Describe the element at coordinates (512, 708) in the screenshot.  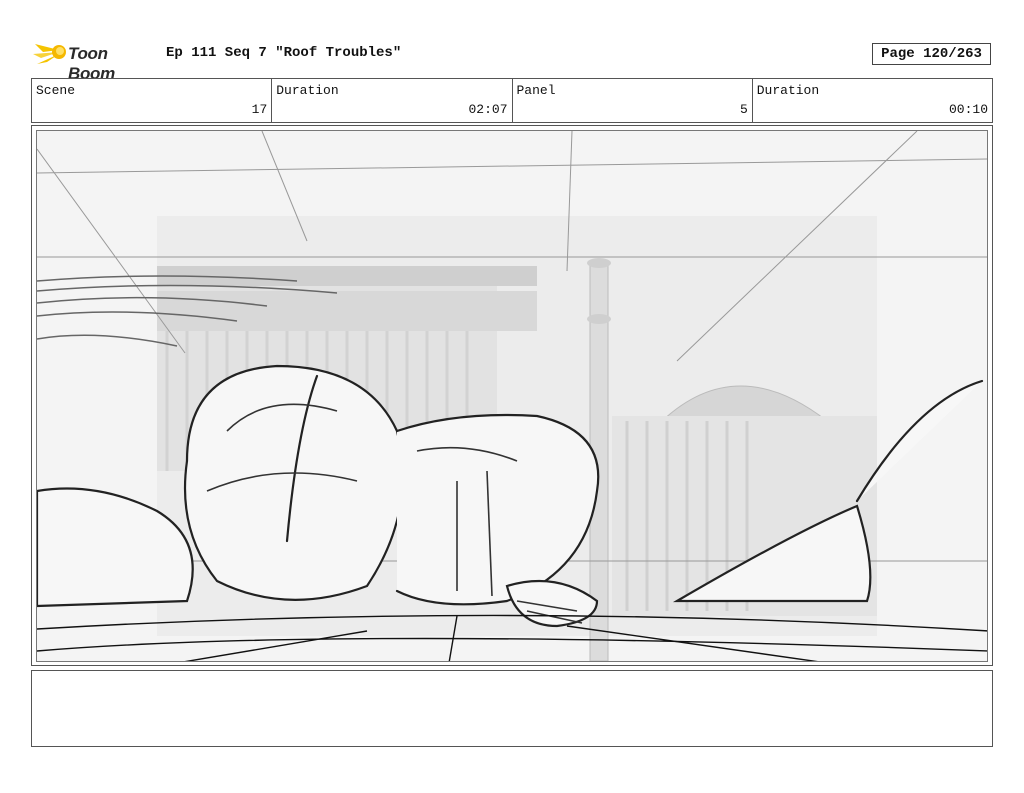
I see `notes-box` at that location.